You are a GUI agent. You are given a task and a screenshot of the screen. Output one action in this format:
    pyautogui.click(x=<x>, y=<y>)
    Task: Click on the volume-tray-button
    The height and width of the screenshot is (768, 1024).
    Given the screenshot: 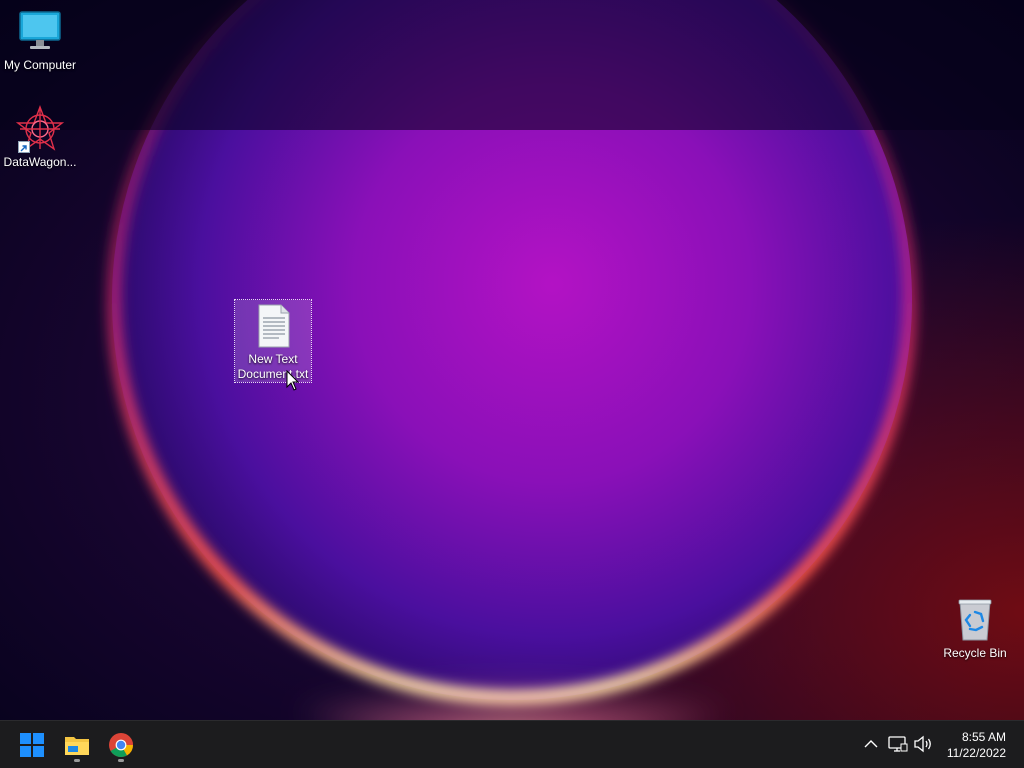 What is the action you would take?
    pyautogui.click(x=923, y=744)
    